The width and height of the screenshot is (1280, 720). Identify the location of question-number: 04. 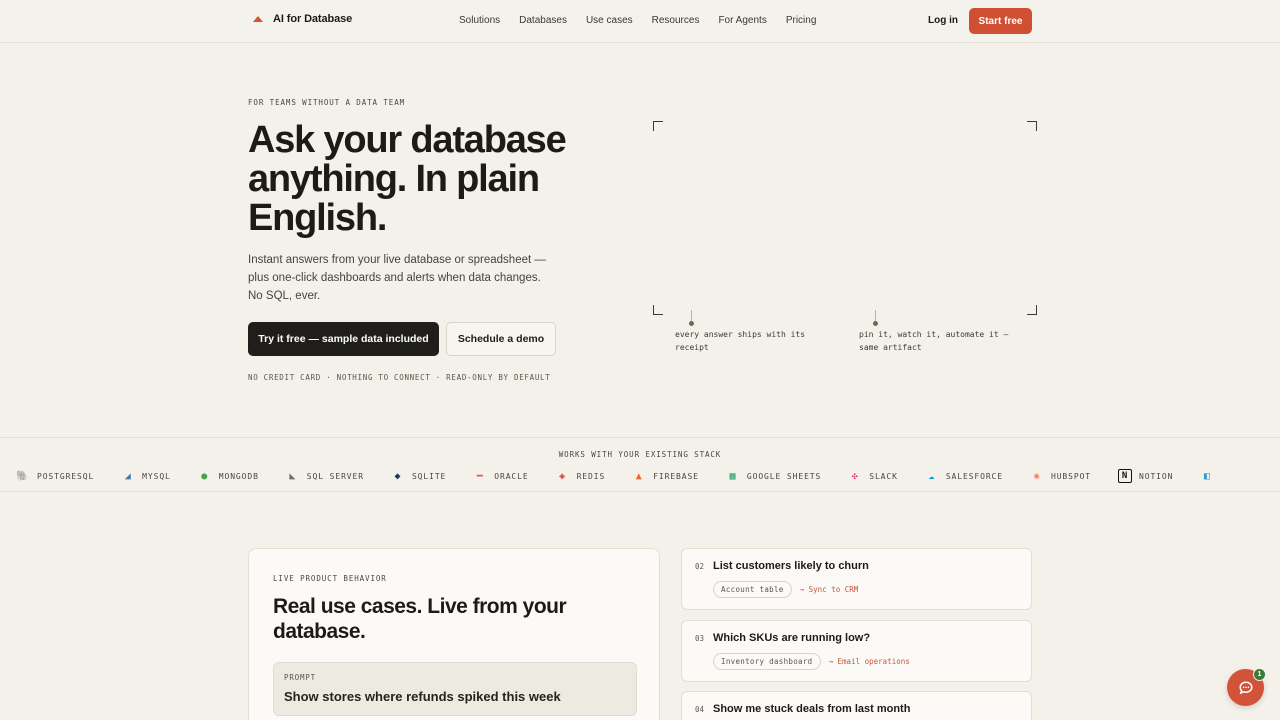
(700, 709).